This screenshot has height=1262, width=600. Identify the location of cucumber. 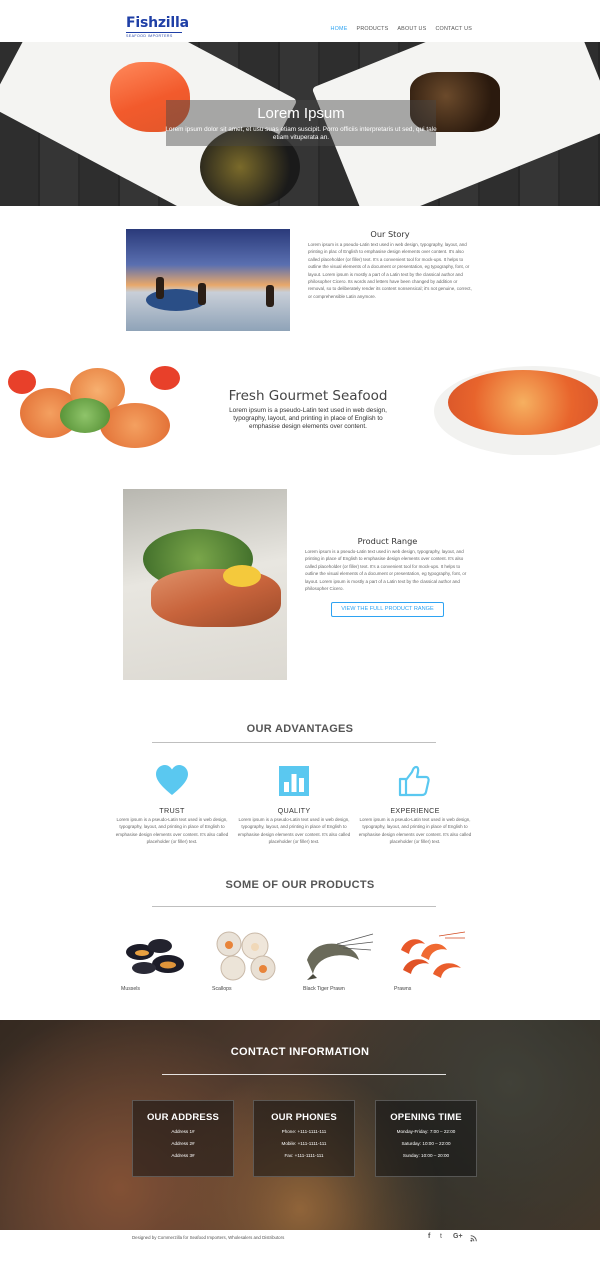
(85, 415).